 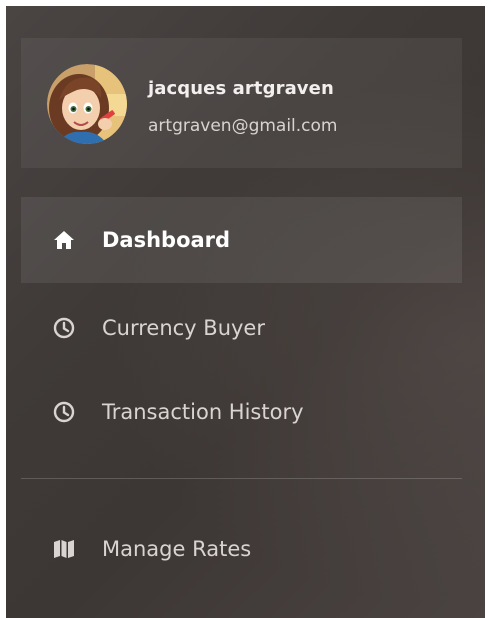 I want to click on nav-item-currency-buyer: Currency Buyer, so click(x=241, y=328).